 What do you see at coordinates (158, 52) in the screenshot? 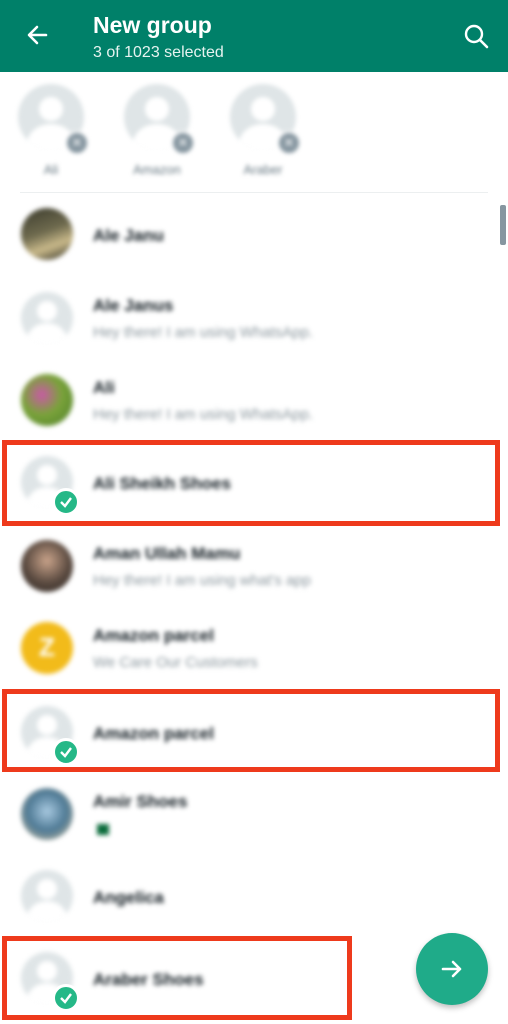
I see `selection-count: 3 of 1023 selected` at bounding box center [158, 52].